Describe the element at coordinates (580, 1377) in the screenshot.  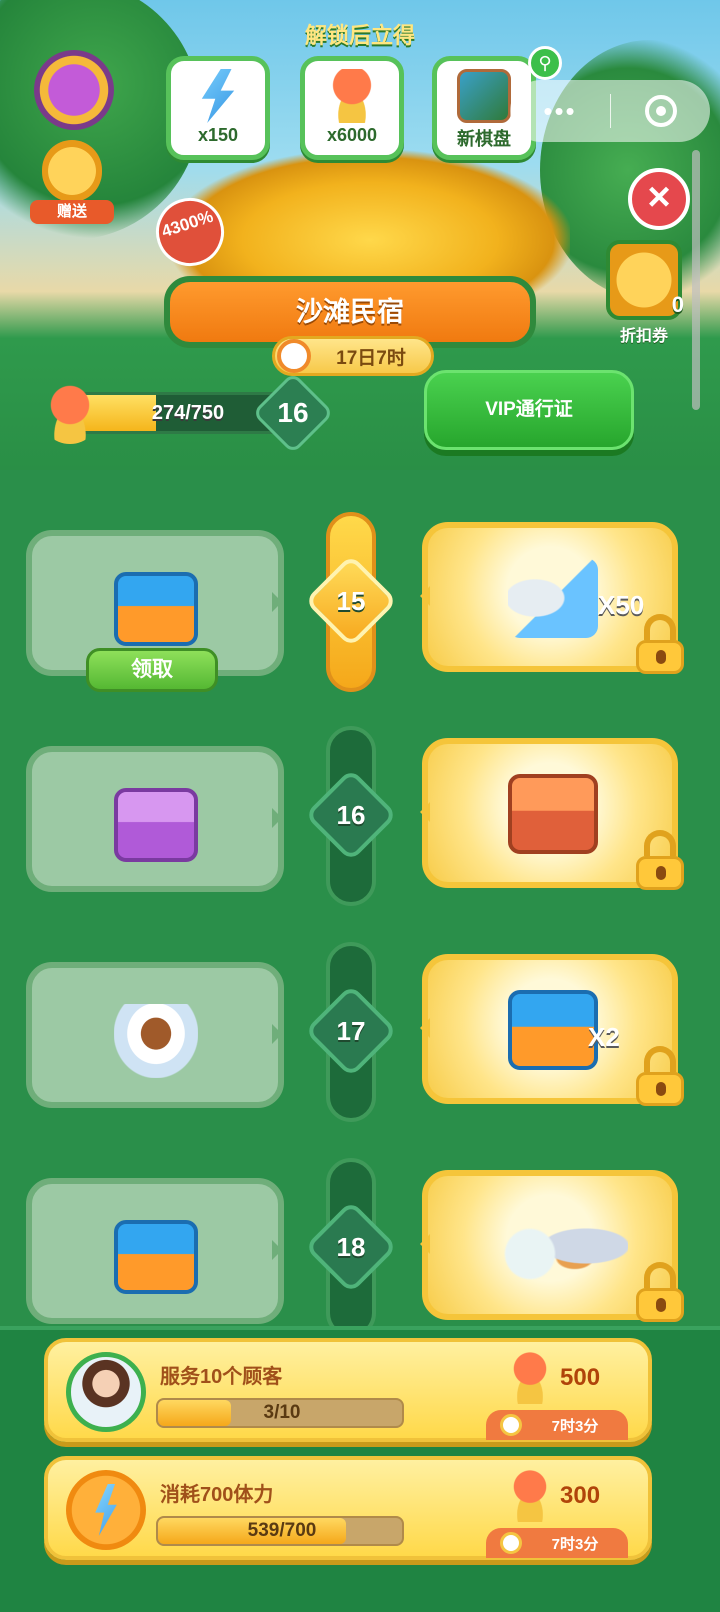
I see `task-reward-amount: 500` at that location.